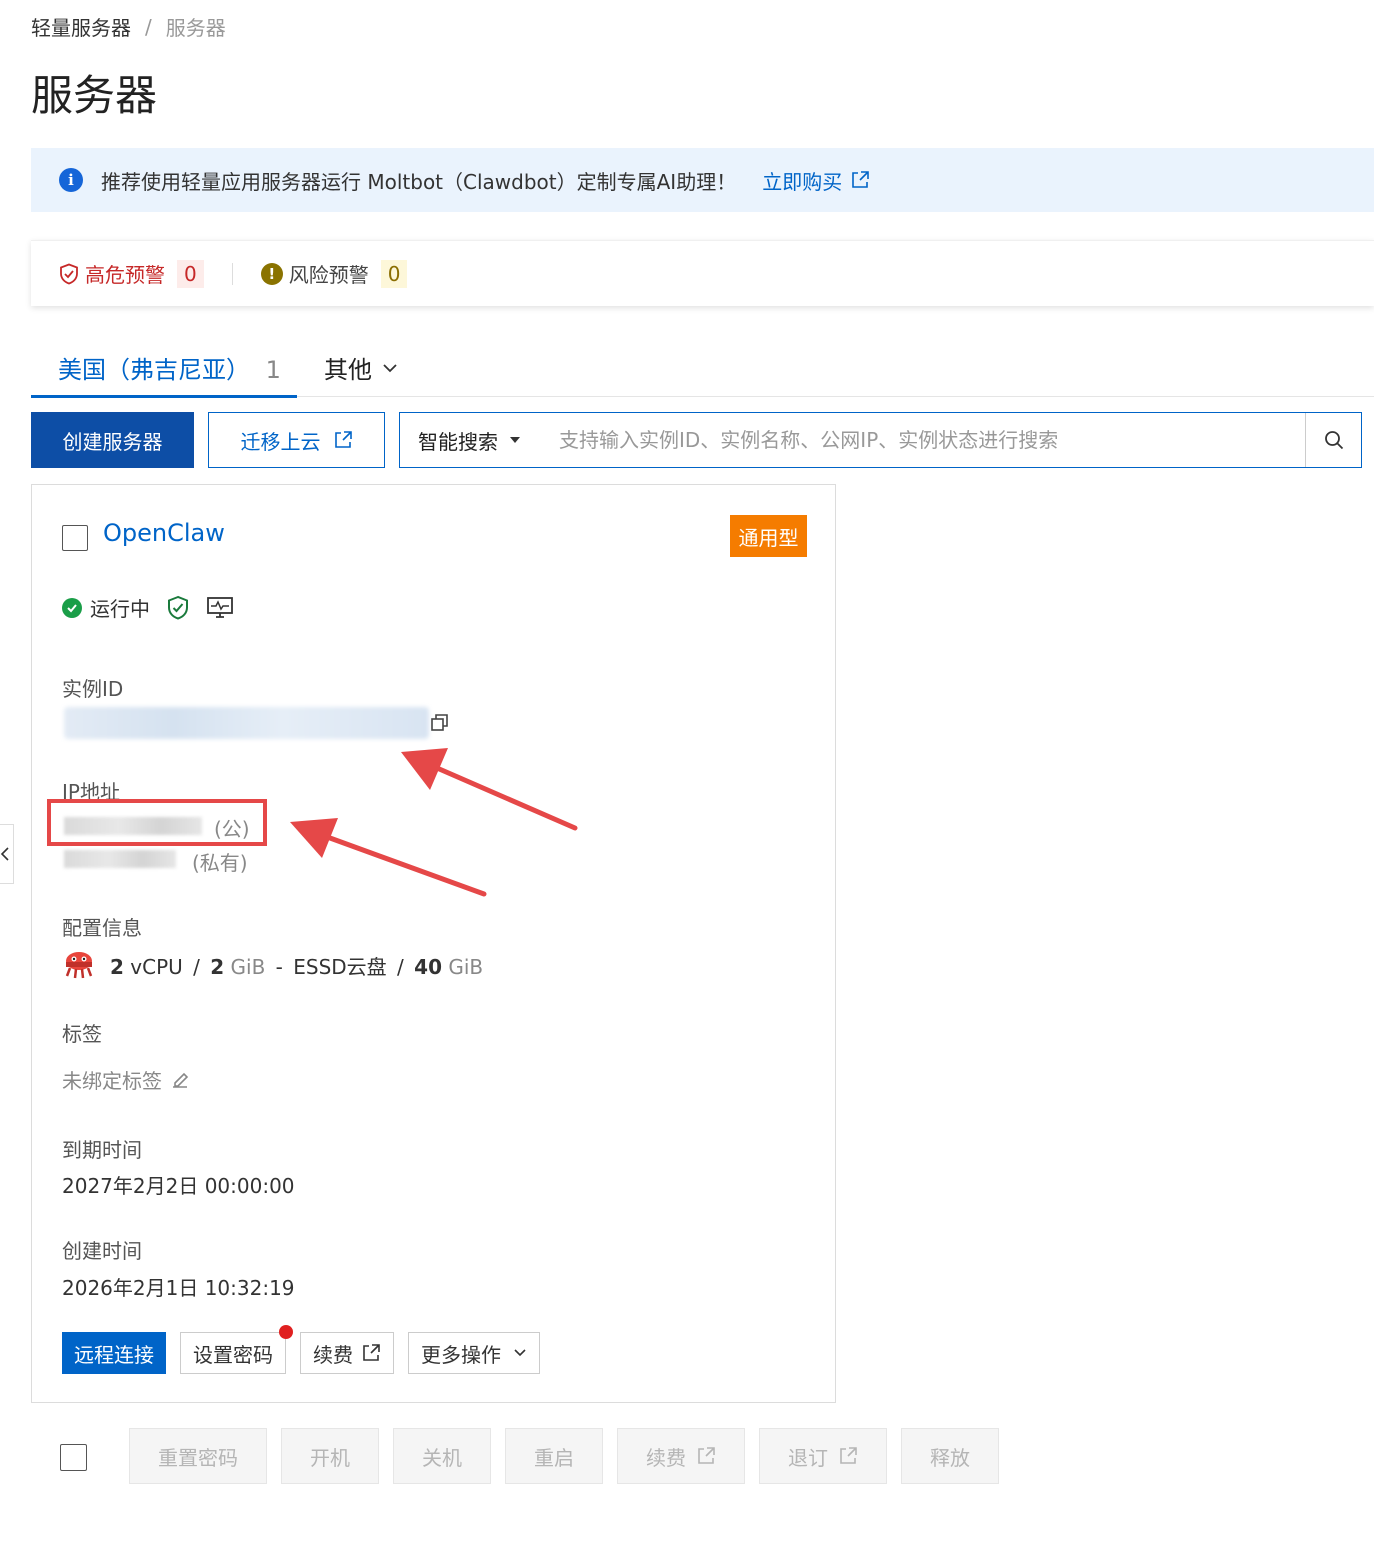  What do you see at coordinates (233, 1354) in the screenshot?
I see `set-password-label: 设置密码` at bounding box center [233, 1354].